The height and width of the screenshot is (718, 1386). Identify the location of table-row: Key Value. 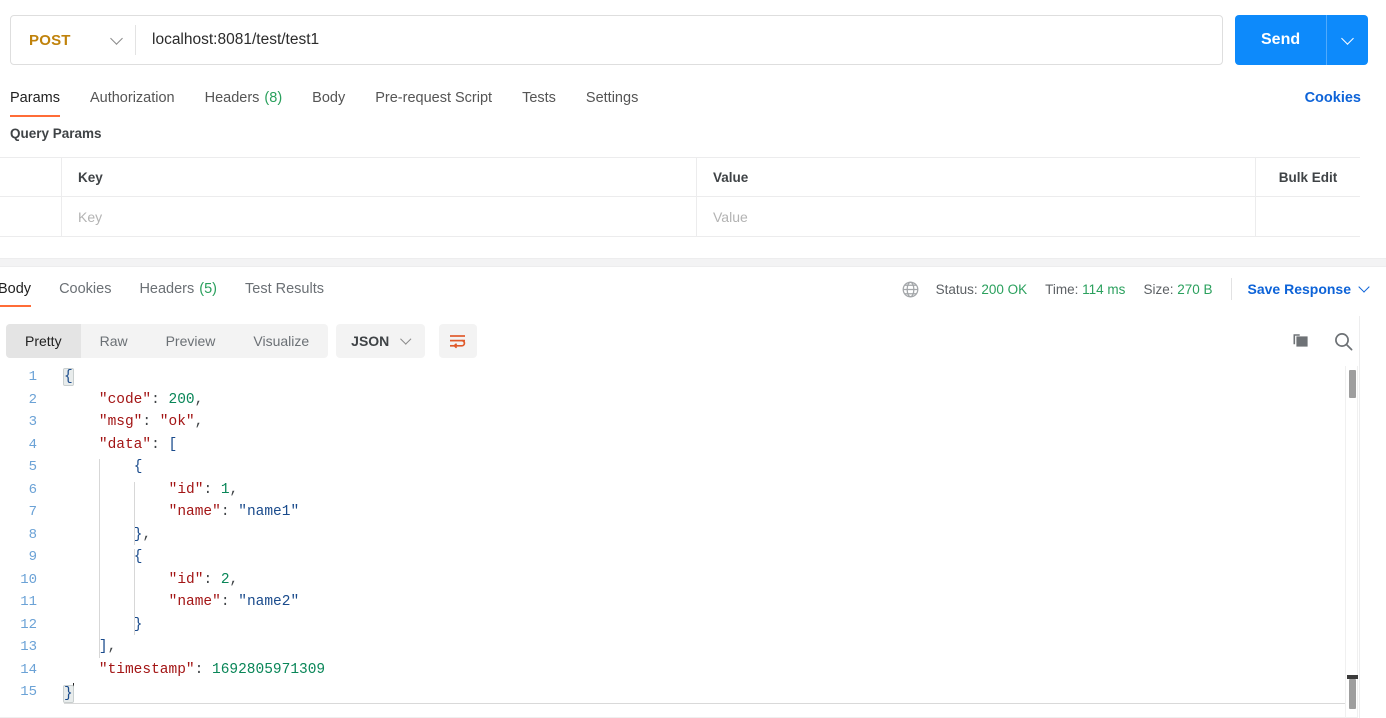
(680, 216).